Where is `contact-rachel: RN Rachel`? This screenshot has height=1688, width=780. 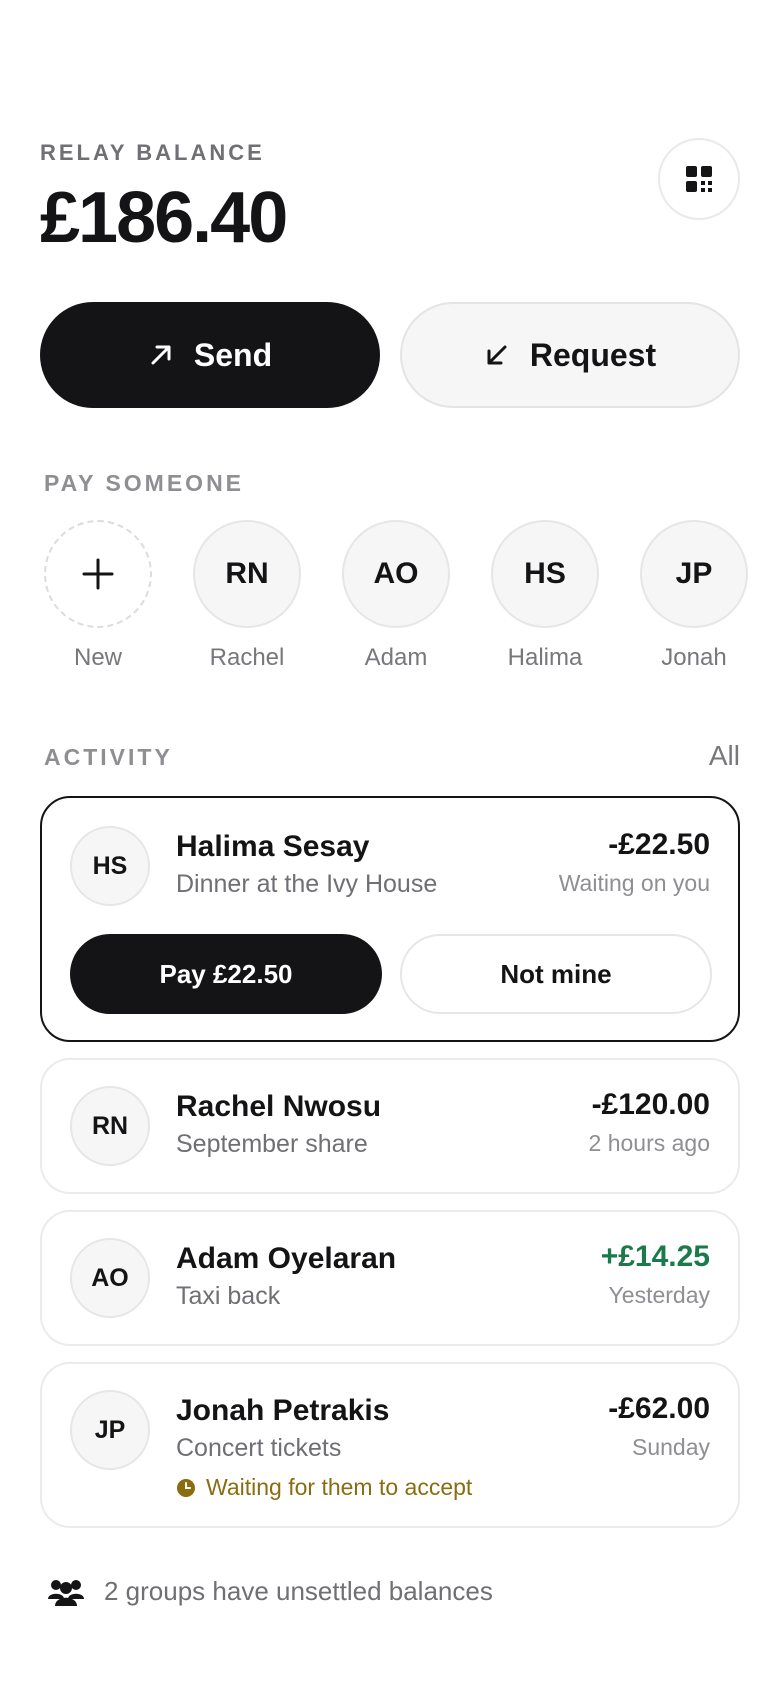
contact-rachel: RN Rachel is located at coordinates (247, 596).